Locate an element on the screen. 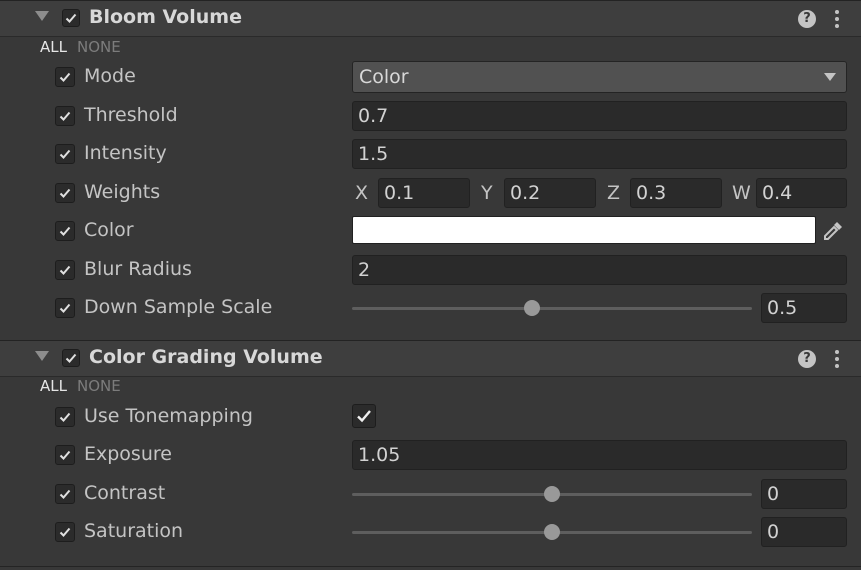 The width and height of the screenshot is (861, 570). color-grading-volume-enabled-checkbox is located at coordinates (71, 358).